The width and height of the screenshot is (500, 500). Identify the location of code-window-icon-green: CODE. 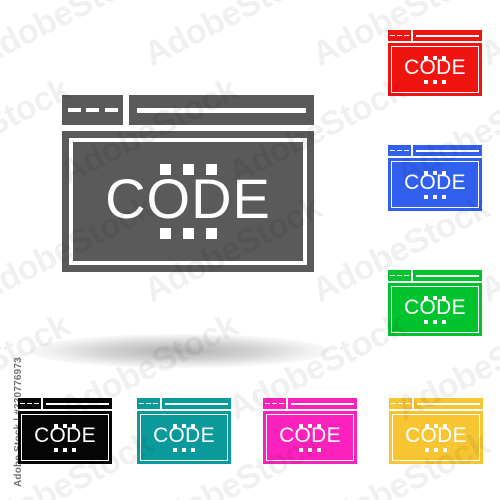
(435, 303).